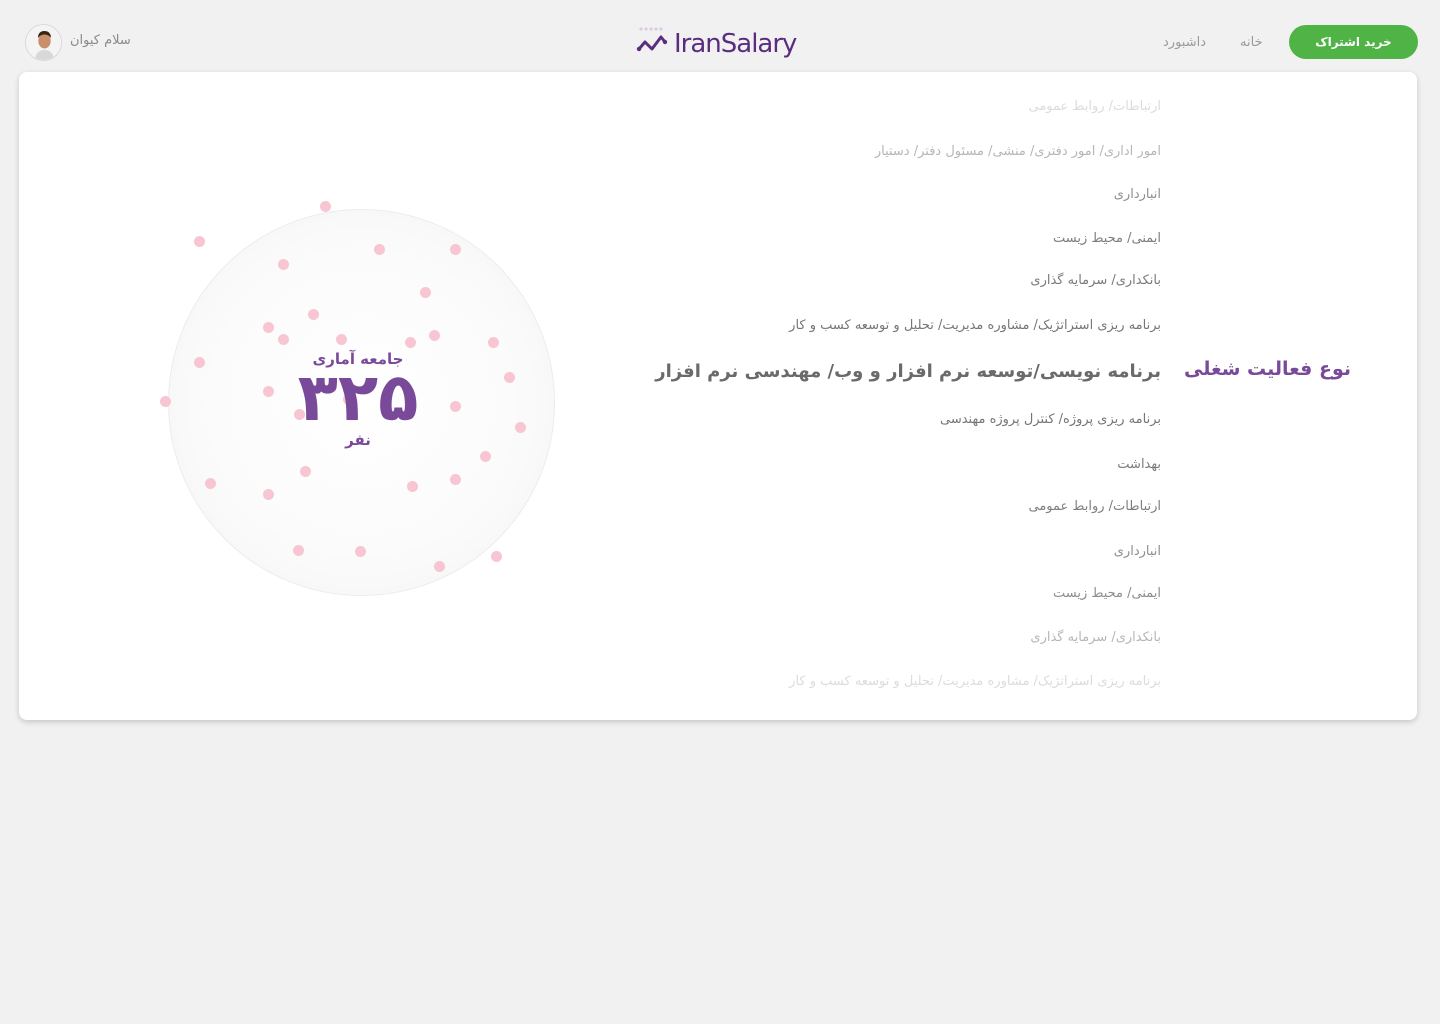  What do you see at coordinates (1139, 464) in the screenshot?
I see `job-item: بهداشت` at bounding box center [1139, 464].